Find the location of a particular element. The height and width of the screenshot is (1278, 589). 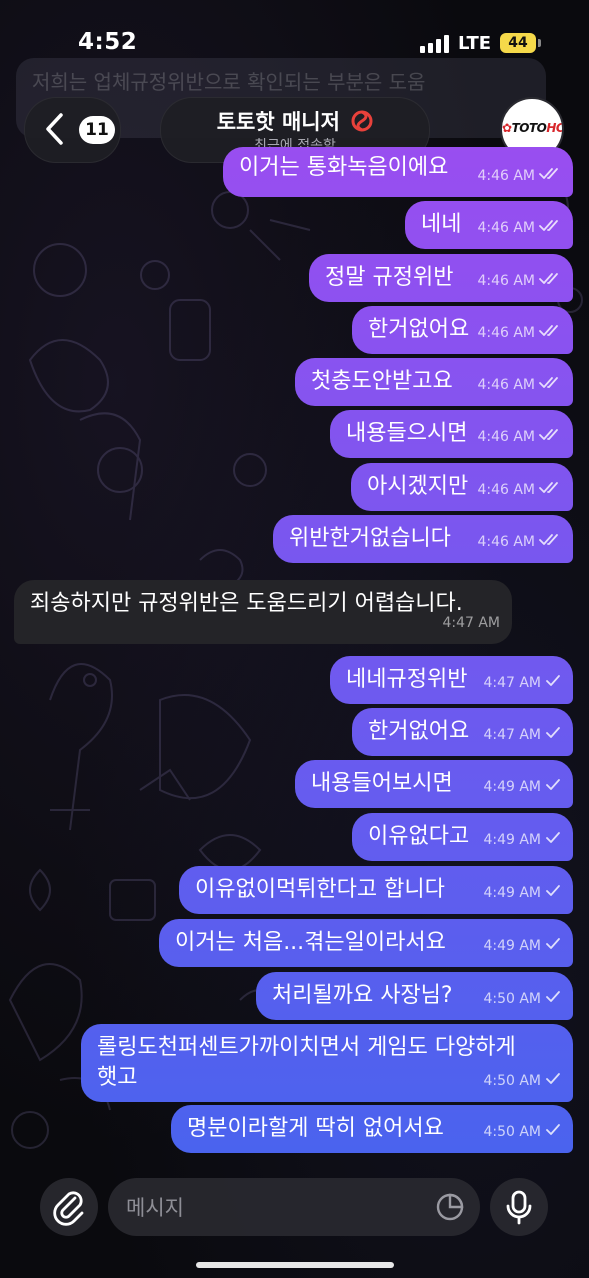

message-input-placeholder: 메시지 is located at coordinates (155, 1208).